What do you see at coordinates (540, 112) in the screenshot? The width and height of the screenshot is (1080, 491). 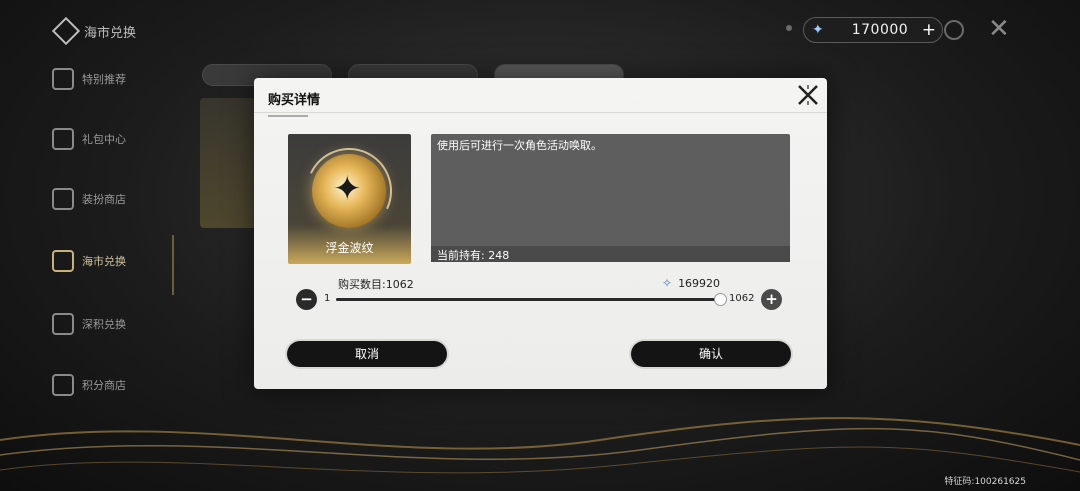 I see `modal-divider` at bounding box center [540, 112].